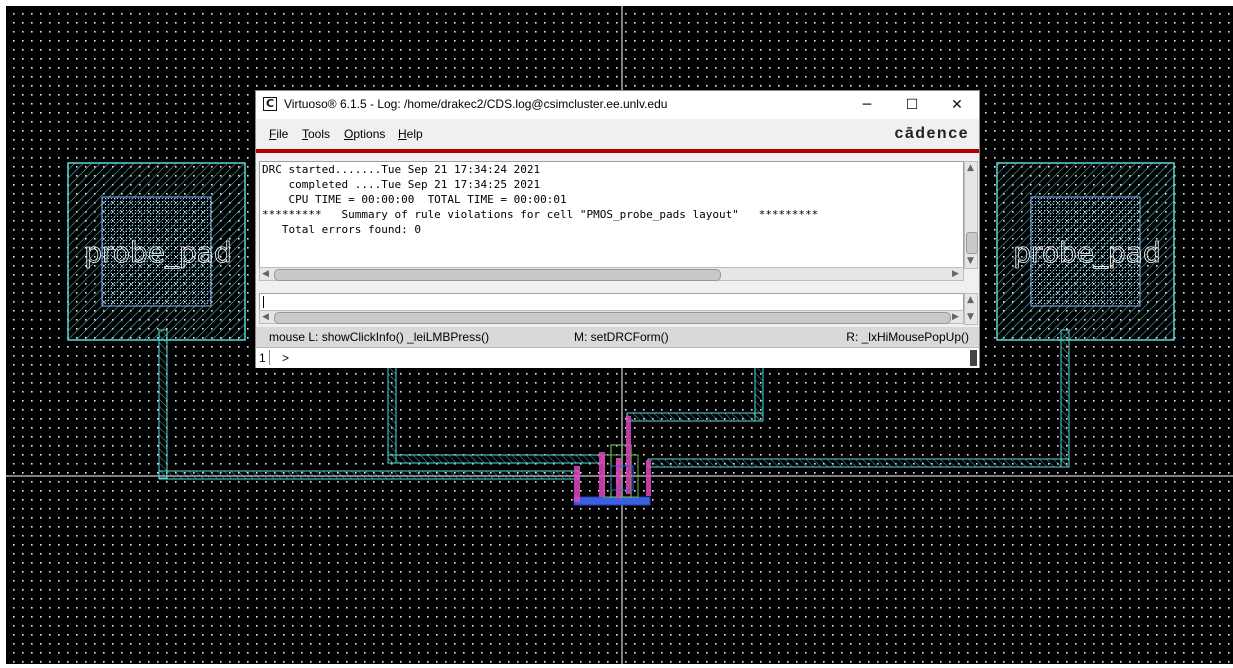  Describe the element at coordinates (278, 134) in the screenshot. I see `menu-file: File` at that location.